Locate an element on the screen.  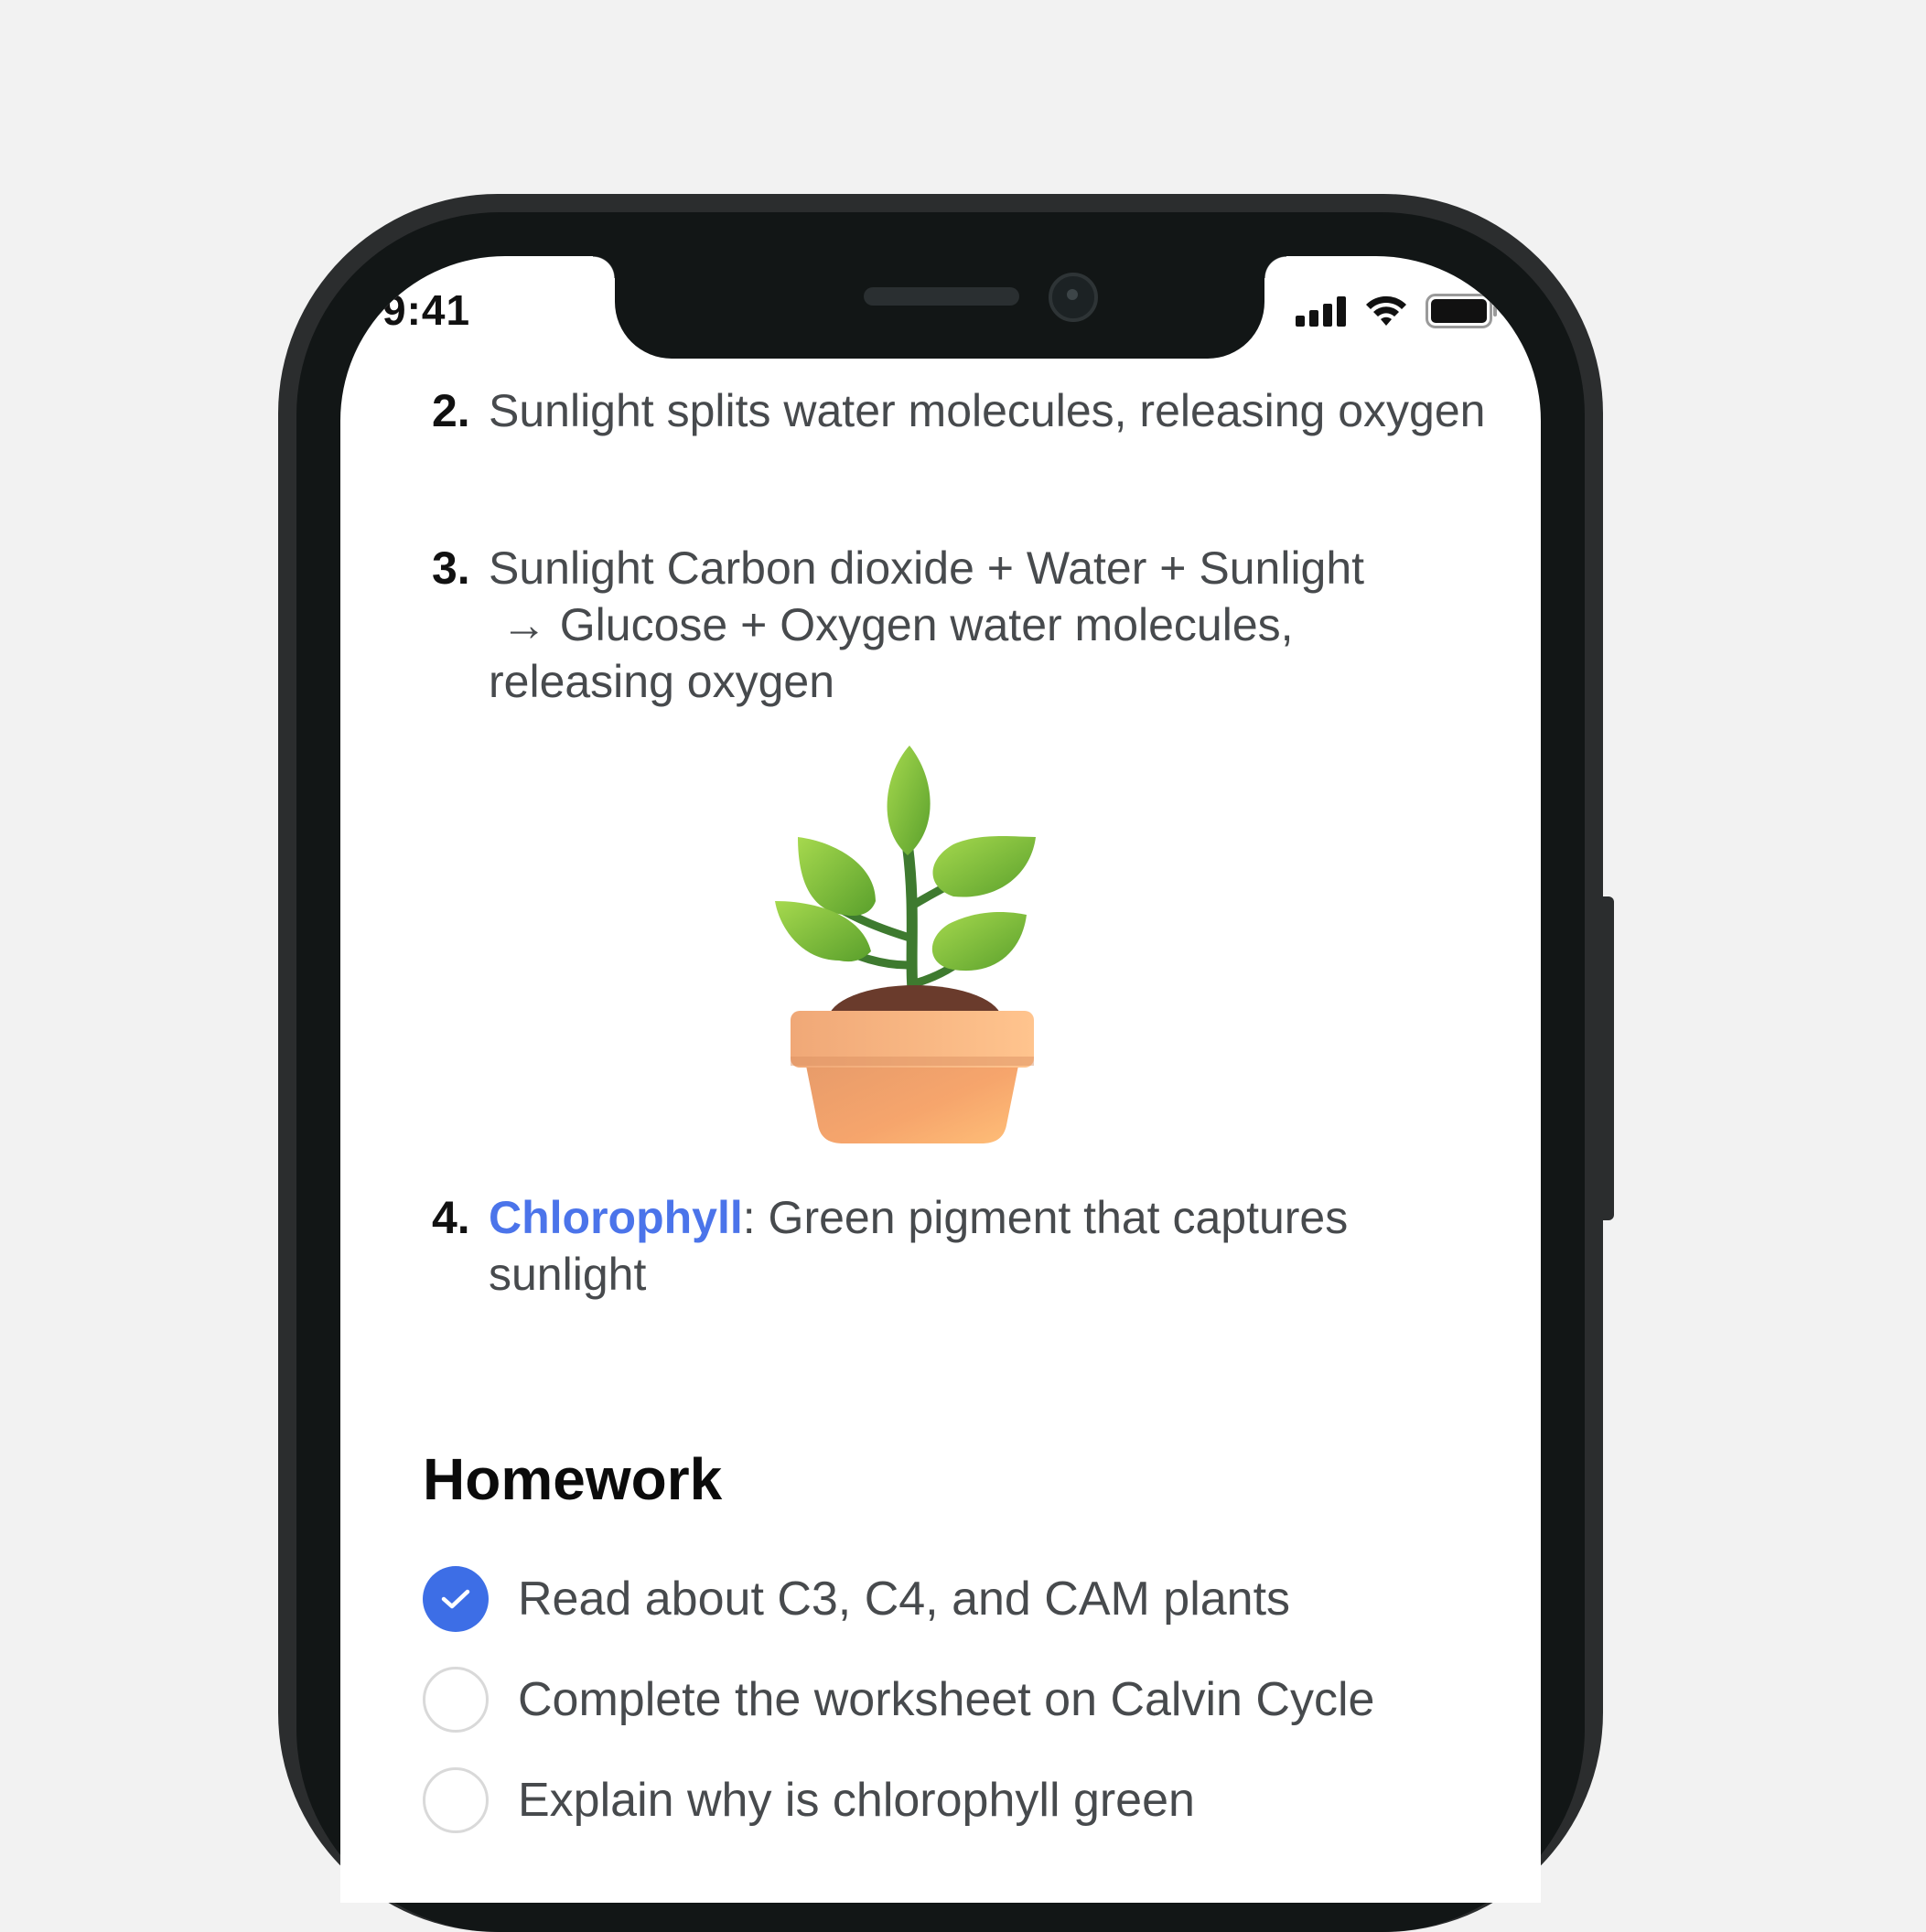
speaker-grille is located at coordinates (942, 297).